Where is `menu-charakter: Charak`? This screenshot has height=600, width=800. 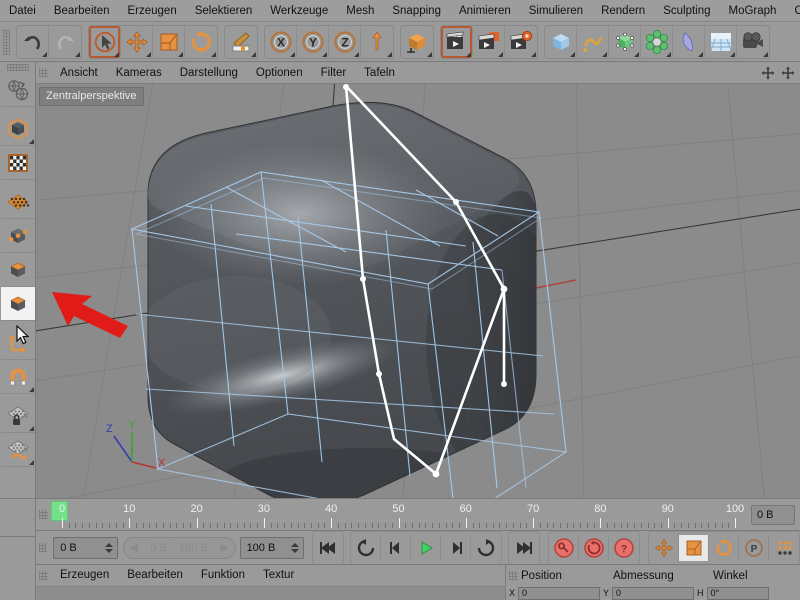 menu-charakter: Charak is located at coordinates (792, 10).